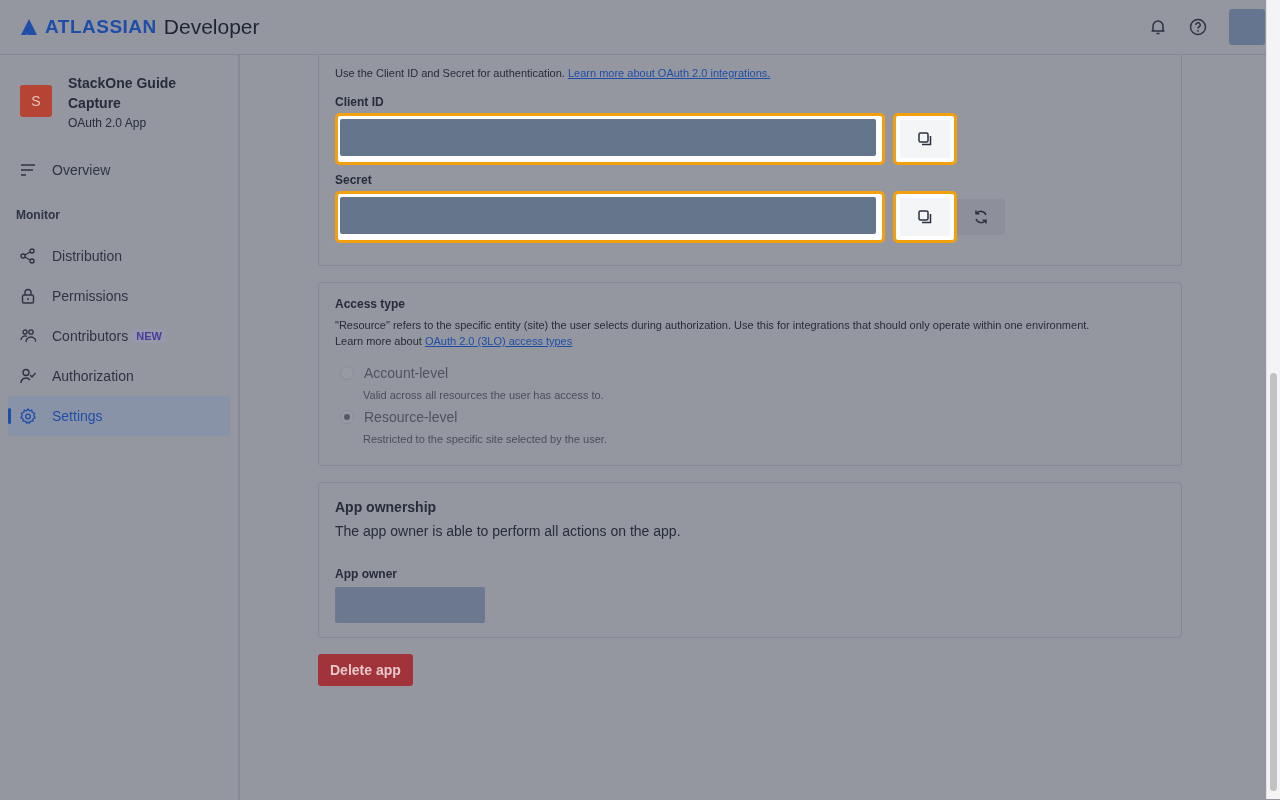 This screenshot has height=800, width=1280. Describe the element at coordinates (29, 27) in the screenshot. I see `atlassian-logo-icon` at that location.